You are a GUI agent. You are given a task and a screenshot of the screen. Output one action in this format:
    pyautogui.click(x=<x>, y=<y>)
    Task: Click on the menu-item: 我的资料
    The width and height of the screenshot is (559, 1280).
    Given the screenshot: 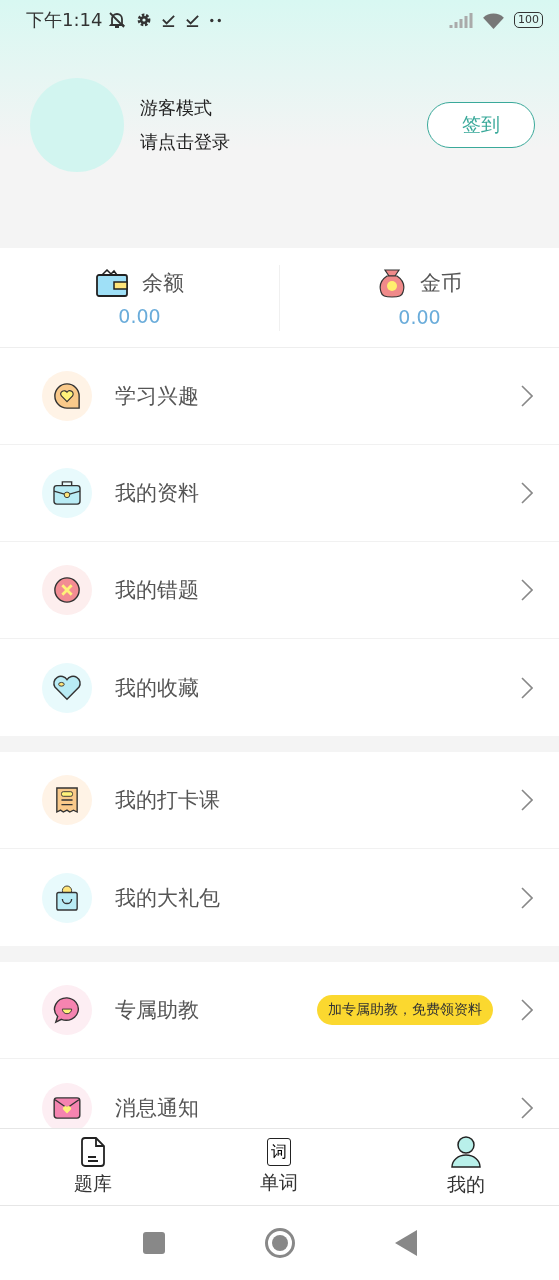 What is the action you would take?
    pyautogui.click(x=279, y=493)
    